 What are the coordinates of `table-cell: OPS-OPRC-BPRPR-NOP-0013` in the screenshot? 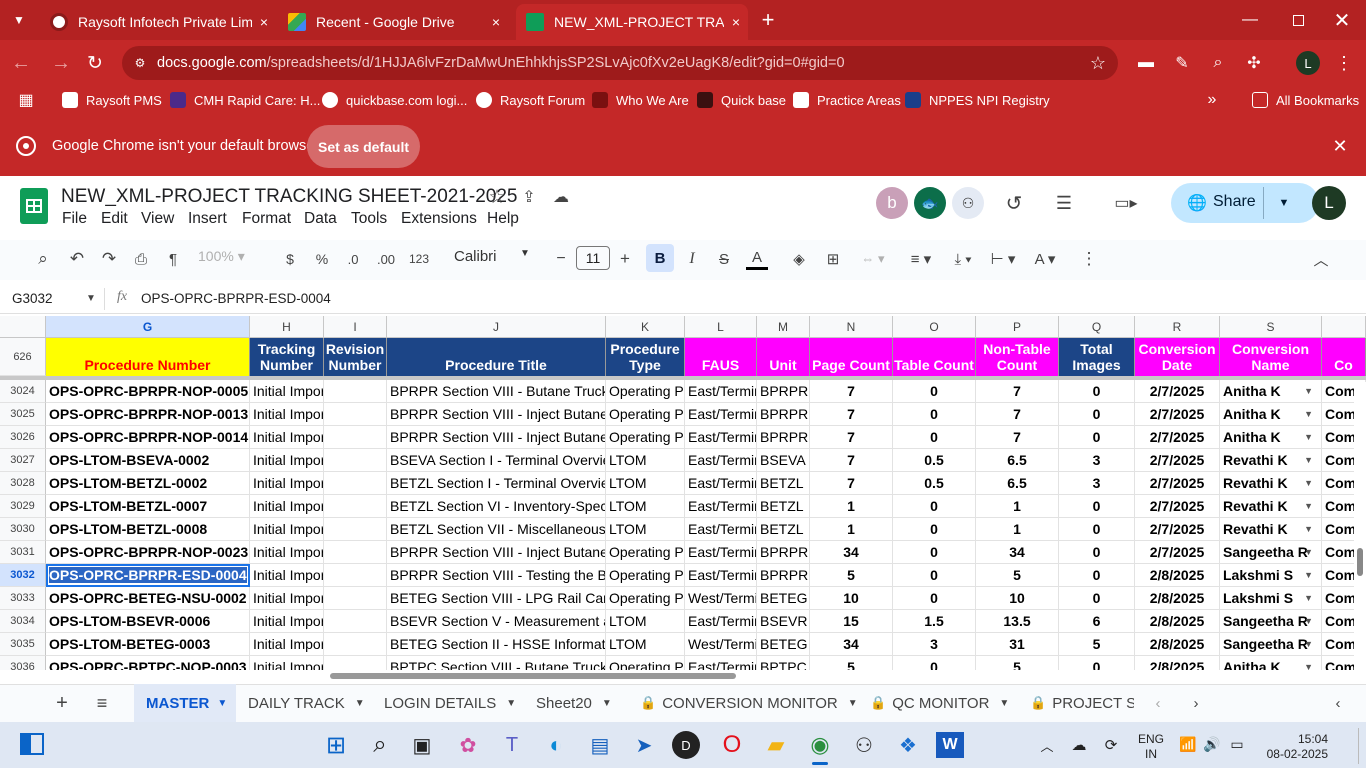 It's located at (148, 414).